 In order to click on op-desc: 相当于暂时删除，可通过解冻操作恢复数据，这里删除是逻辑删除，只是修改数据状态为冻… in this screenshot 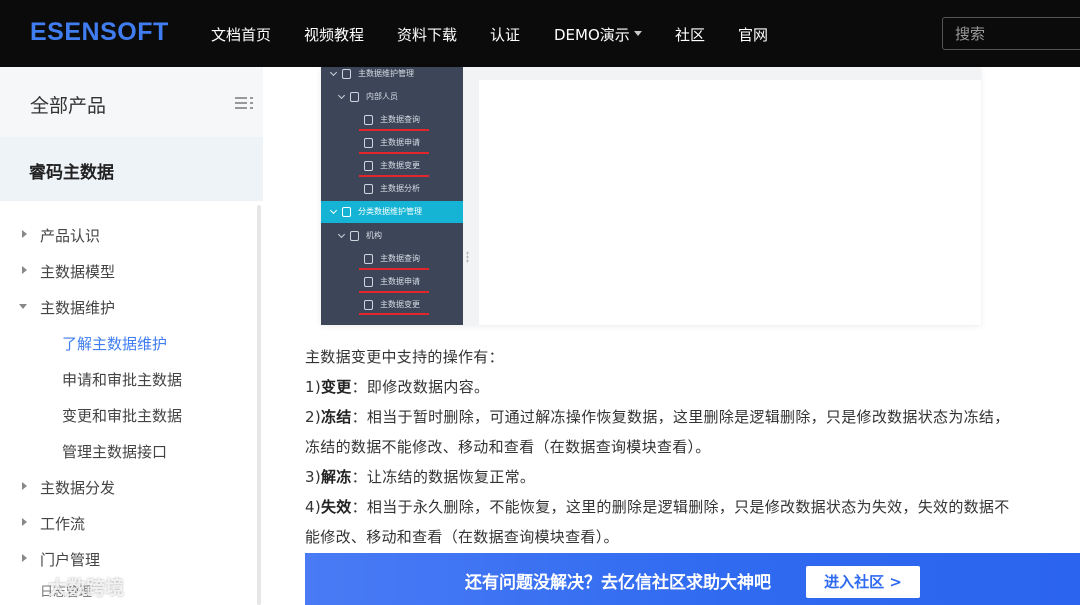, I will do `click(688, 417)`.